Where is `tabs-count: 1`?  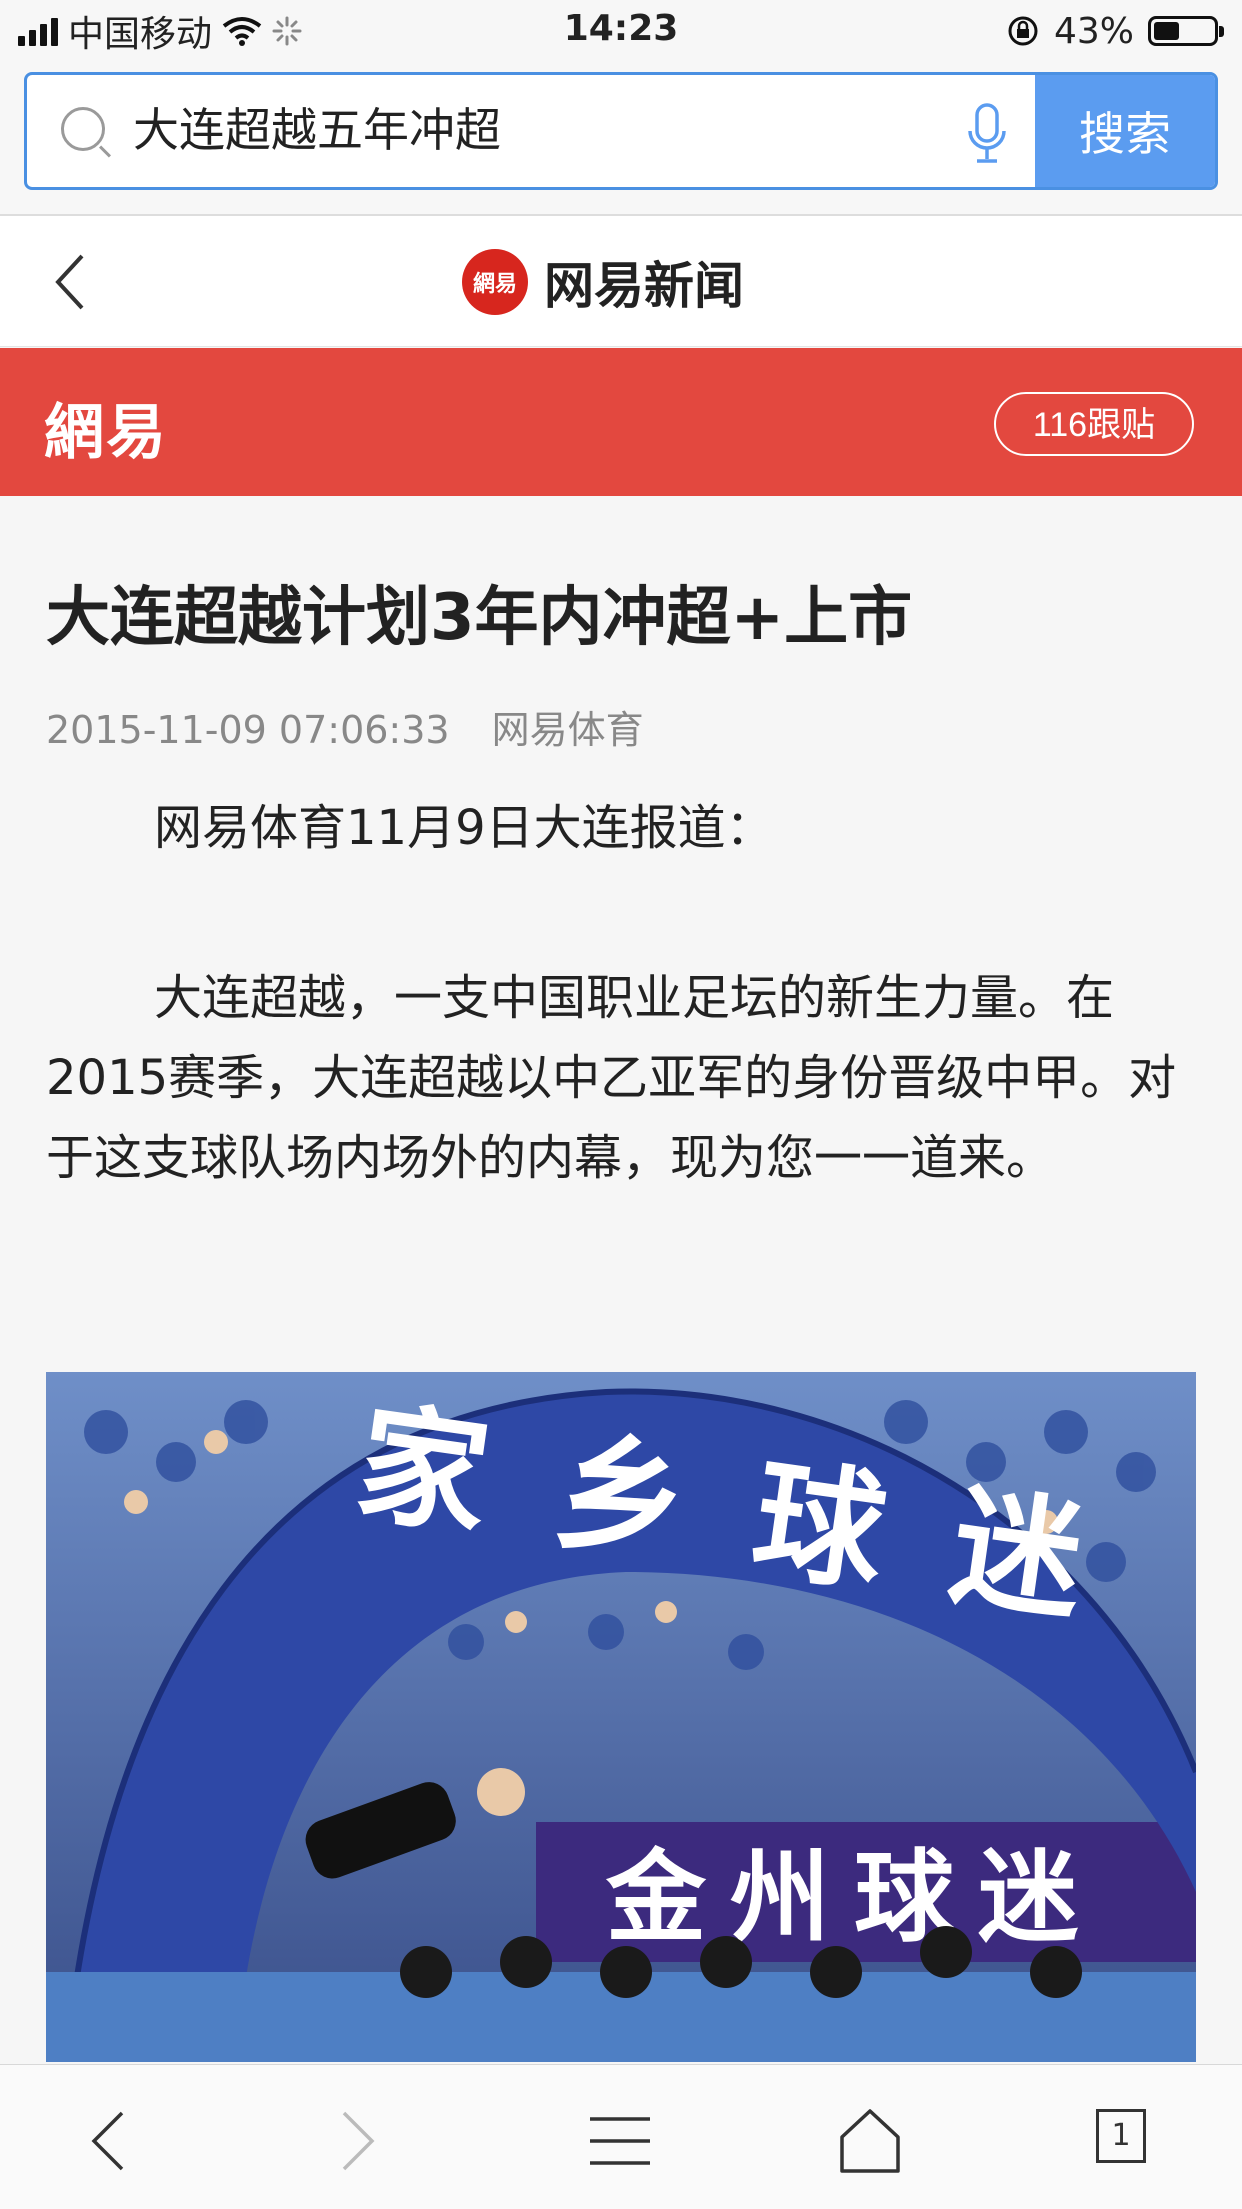 tabs-count: 1 is located at coordinates (1121, 2136).